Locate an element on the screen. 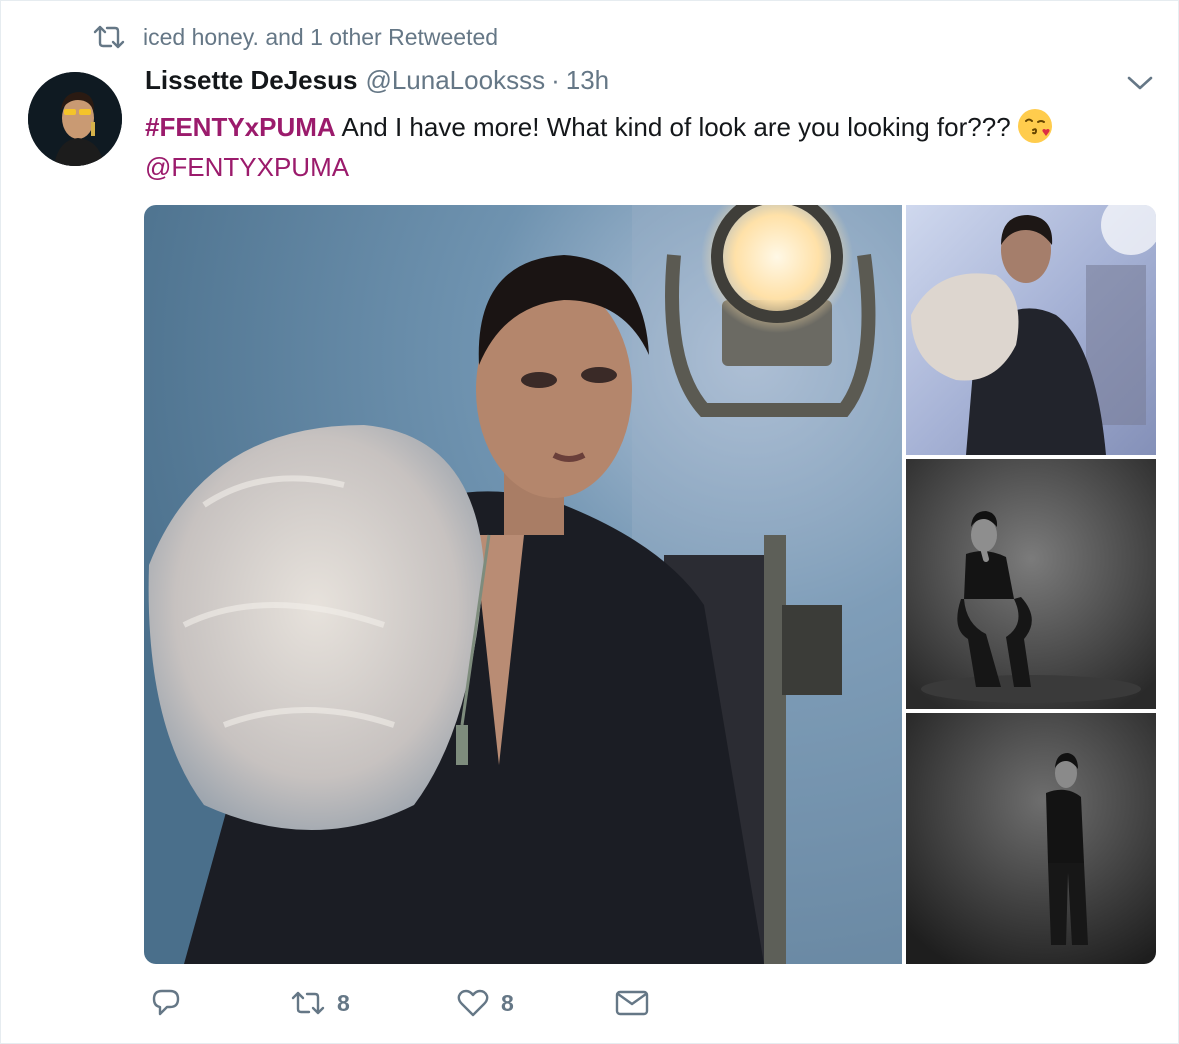  retweet-button: 8 is located at coordinates (374, 1003).